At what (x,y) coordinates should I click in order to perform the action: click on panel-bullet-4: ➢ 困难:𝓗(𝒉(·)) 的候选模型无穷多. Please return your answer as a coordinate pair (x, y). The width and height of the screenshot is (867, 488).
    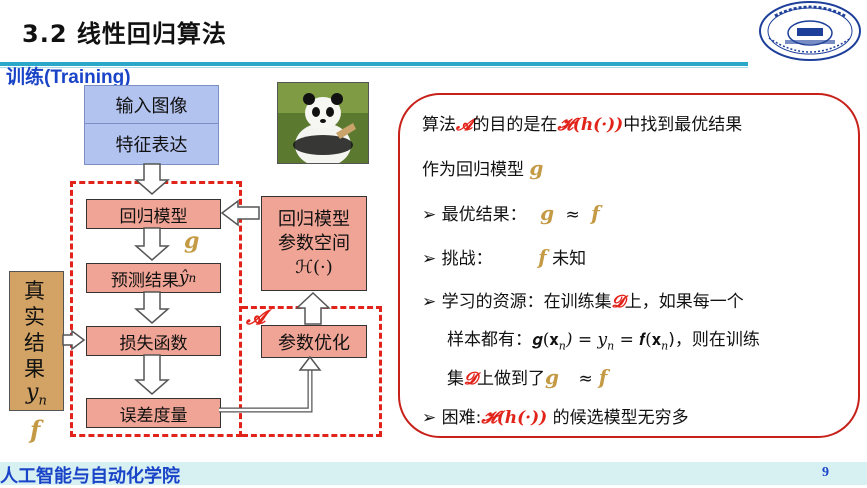
    Looking at the image, I should click on (555, 415).